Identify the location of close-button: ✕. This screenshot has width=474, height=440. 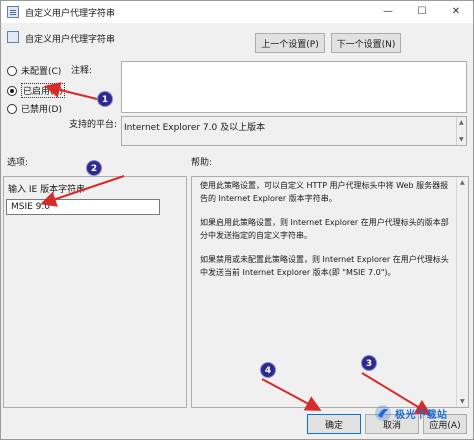
(456, 12).